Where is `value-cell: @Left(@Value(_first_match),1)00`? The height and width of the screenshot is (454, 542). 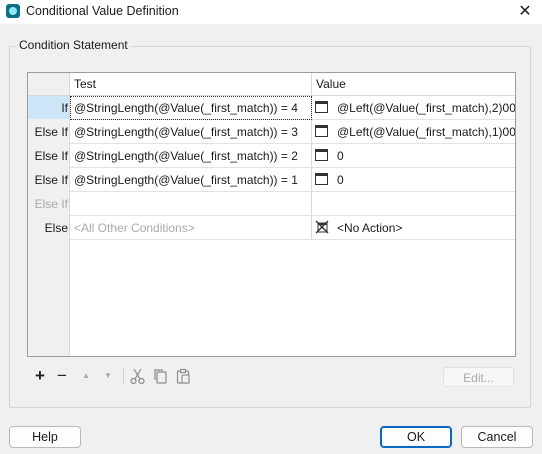 value-cell: @Left(@Value(_first_match),1)00 is located at coordinates (413, 132).